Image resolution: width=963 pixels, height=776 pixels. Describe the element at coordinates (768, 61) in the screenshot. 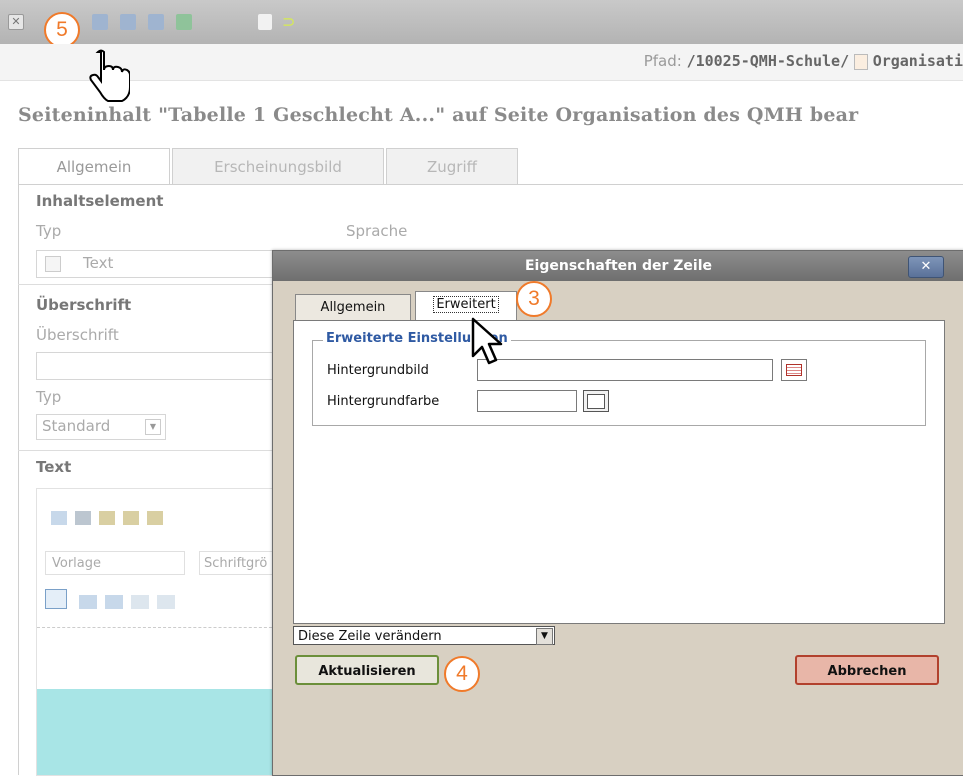

I see `path-value: /10025-QMH-Schule/` at that location.